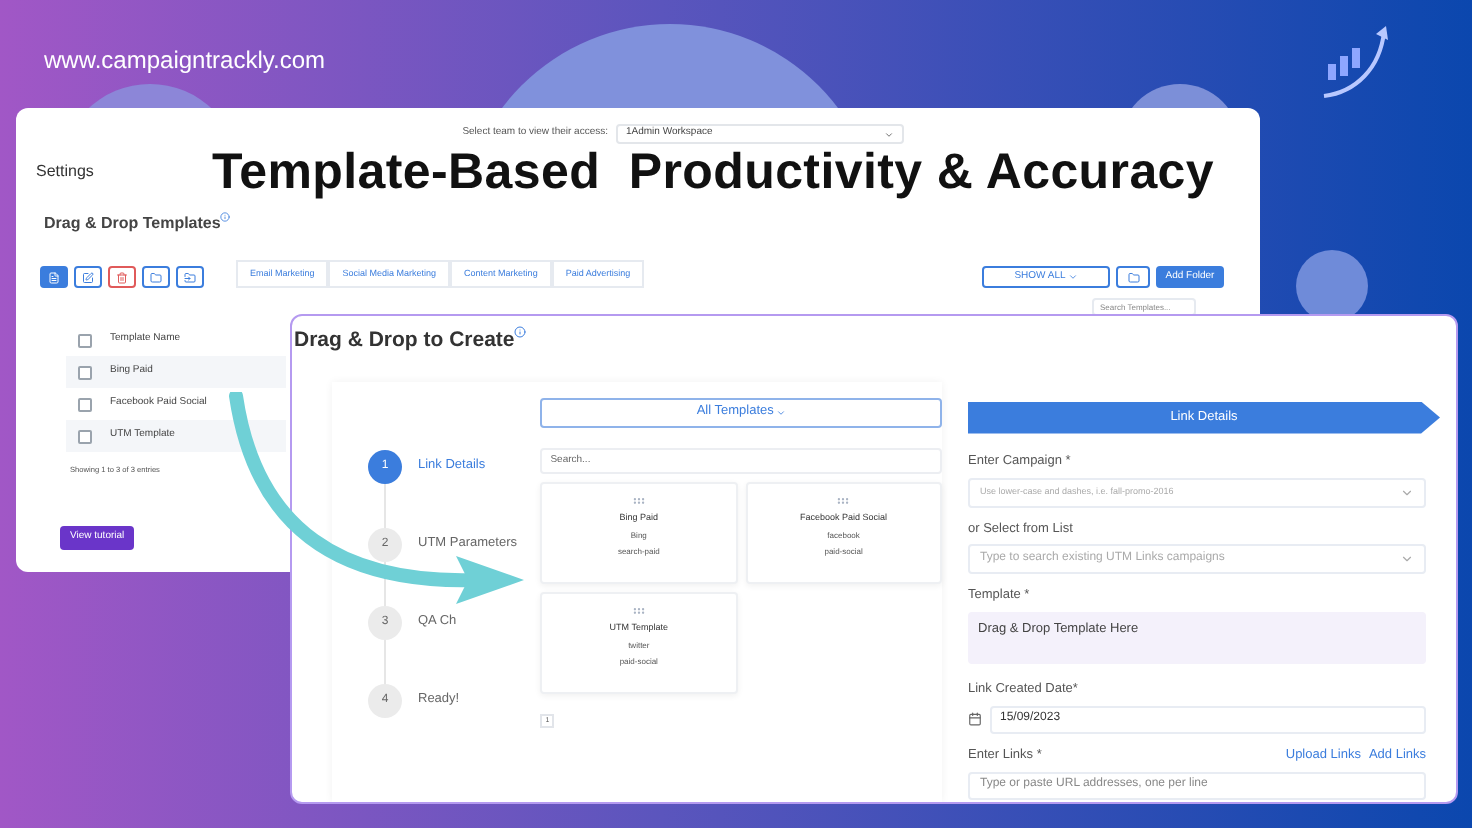 This screenshot has width=1472, height=828. What do you see at coordinates (184, 61) in the screenshot?
I see `site-url: www.campaigntrackly.com` at bounding box center [184, 61].